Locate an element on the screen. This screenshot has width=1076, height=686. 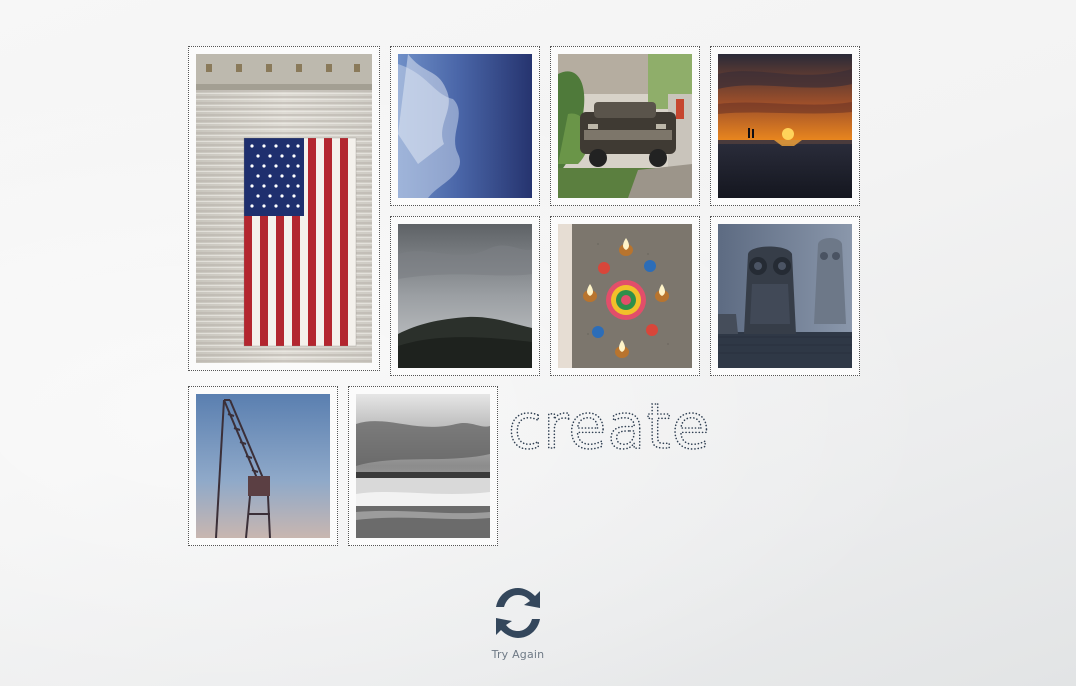
photo-tile-owl is located at coordinates (785, 296).